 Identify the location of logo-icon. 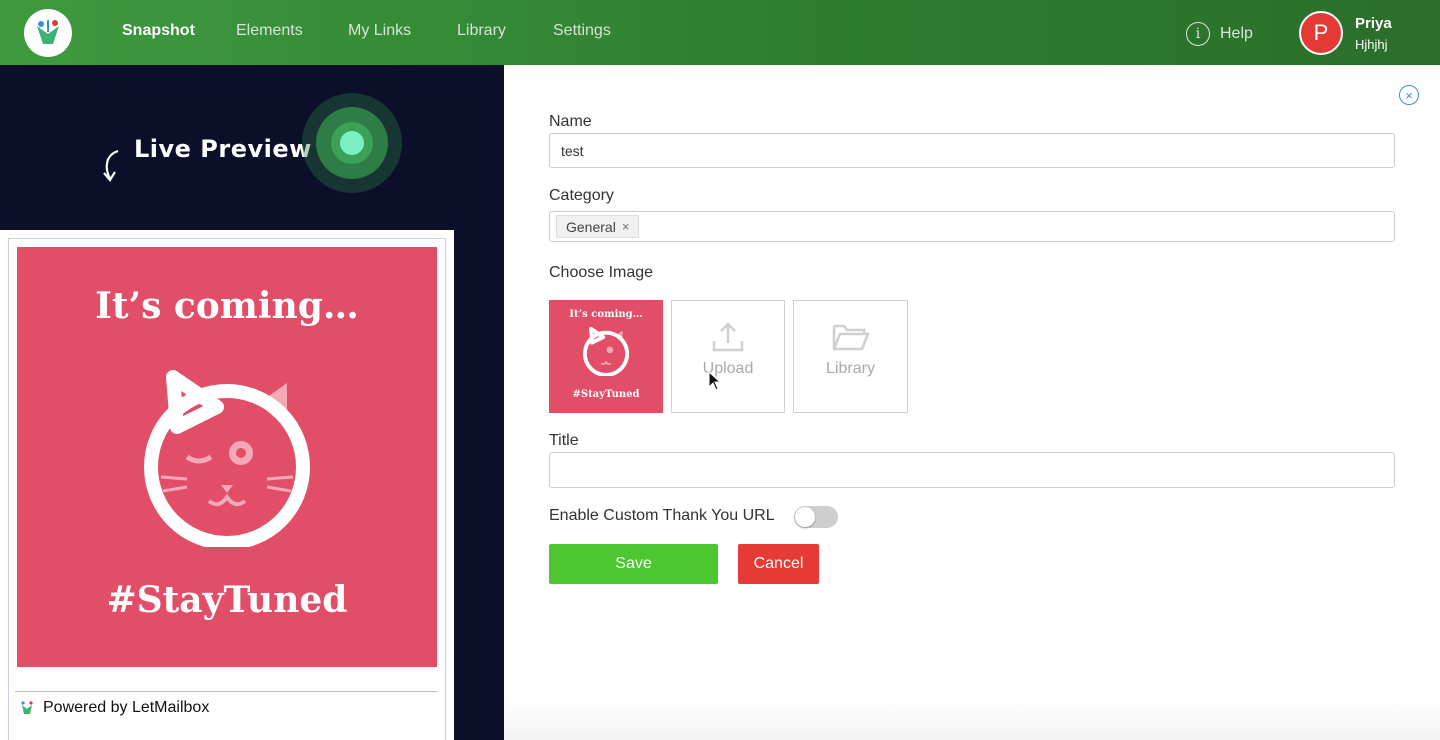
(48, 32).